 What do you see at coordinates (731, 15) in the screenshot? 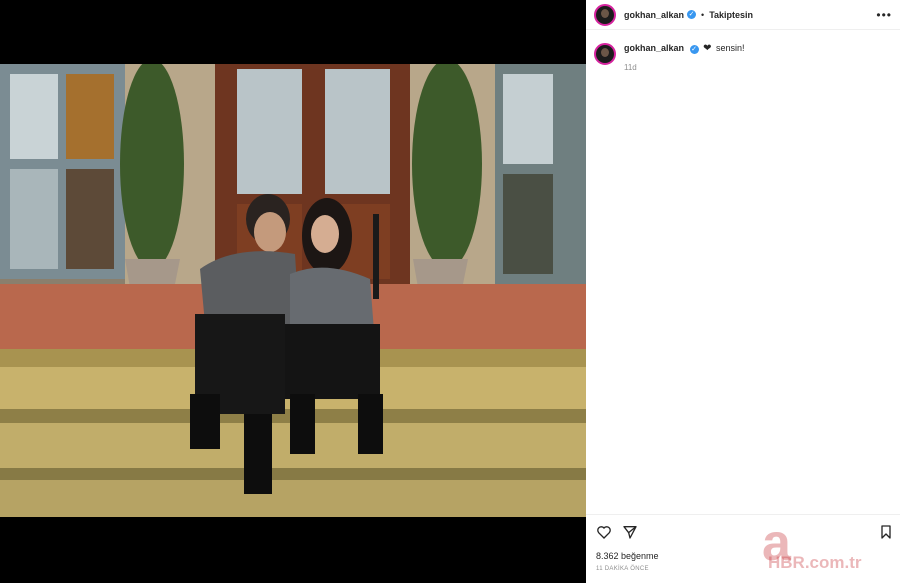
I see `follow-status-button: Takiptesin` at bounding box center [731, 15].